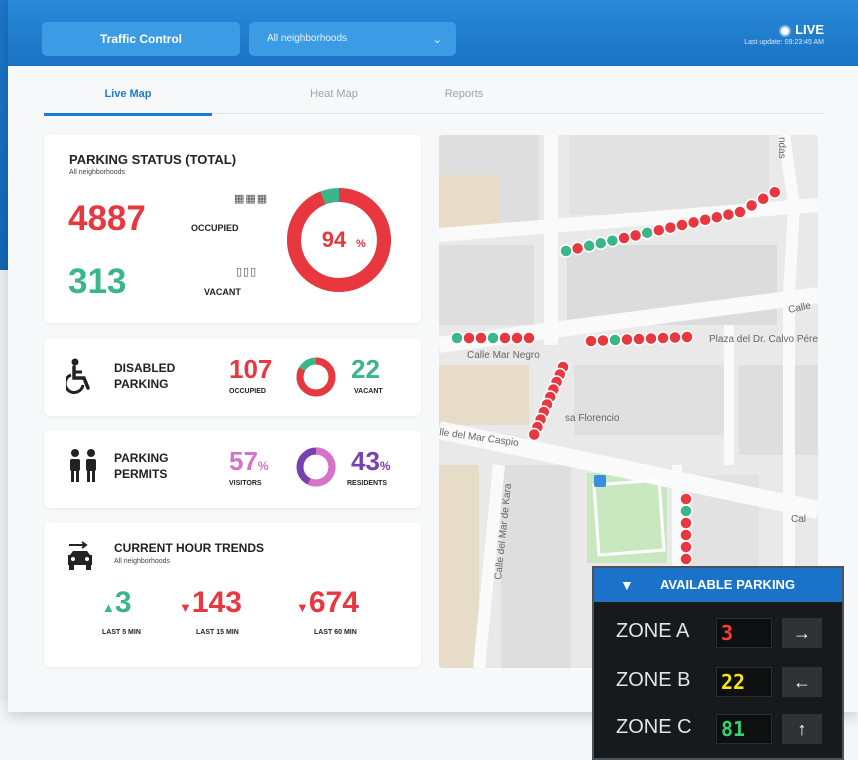  Describe the element at coordinates (108, 607) in the screenshot. I see `trend-up-arrow-icon: ▲` at that location.